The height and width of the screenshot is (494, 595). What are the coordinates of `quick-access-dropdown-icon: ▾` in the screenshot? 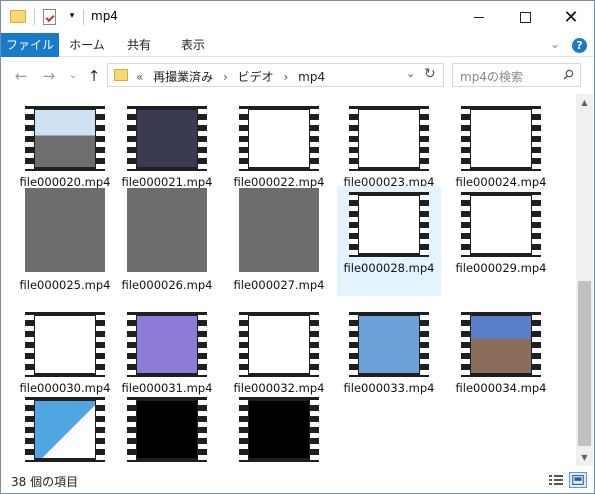 It's located at (72, 16).